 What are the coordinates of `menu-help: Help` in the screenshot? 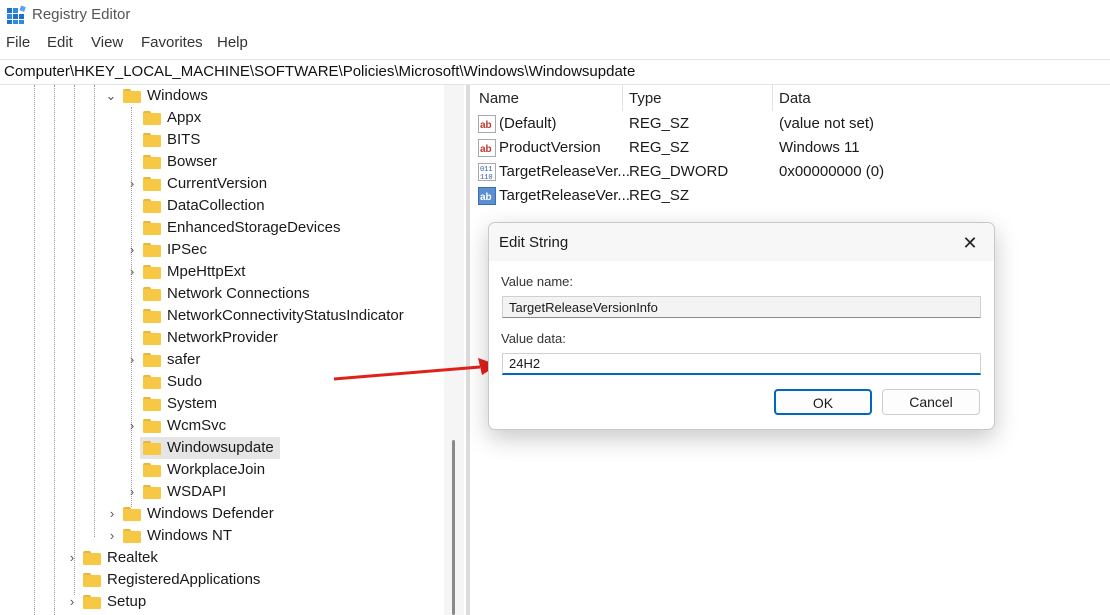 It's located at (232, 42).